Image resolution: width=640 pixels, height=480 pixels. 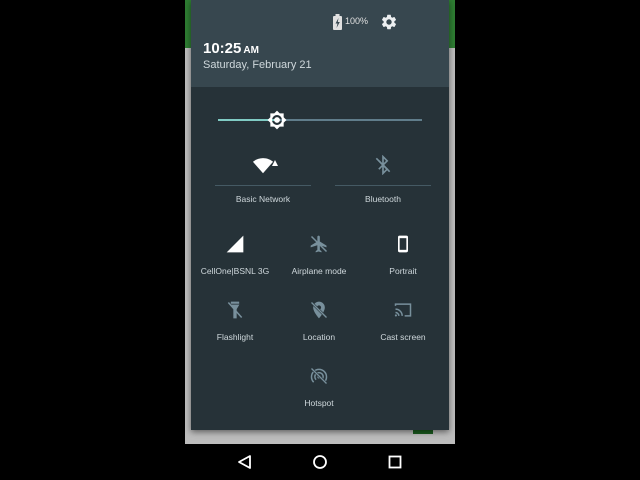 I want to click on tile-rotation: Portrait, so click(x=403, y=255).